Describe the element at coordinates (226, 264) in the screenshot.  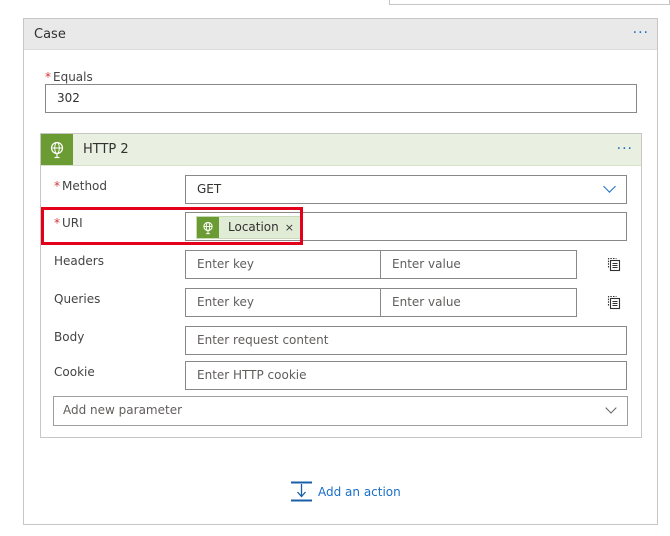
I see `header-key-placeholder: Enter key` at that location.